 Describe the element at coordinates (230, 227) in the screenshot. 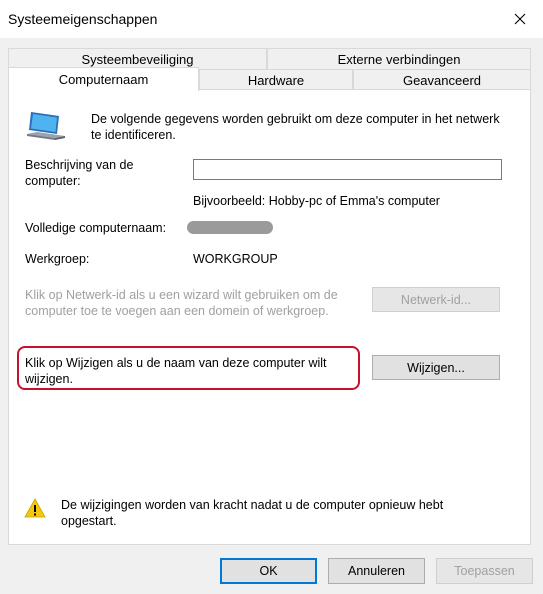

I see `computer-name-redacted` at that location.